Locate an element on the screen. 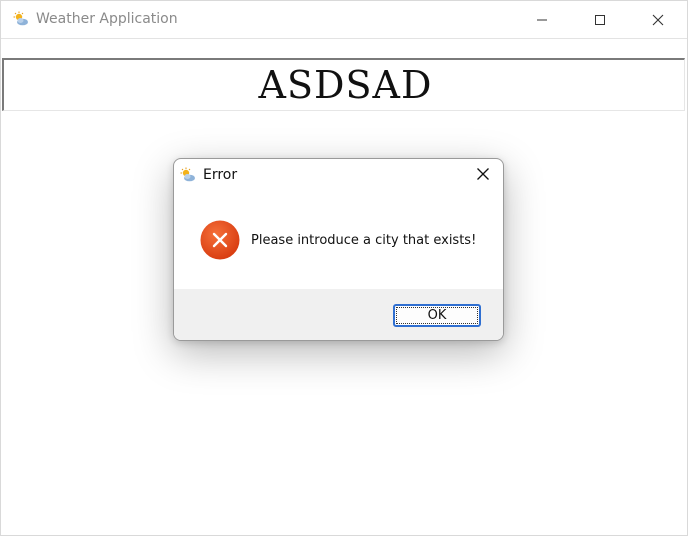 The width and height of the screenshot is (688, 536). dialog-message: Please introduce a city that exists! is located at coordinates (364, 240).